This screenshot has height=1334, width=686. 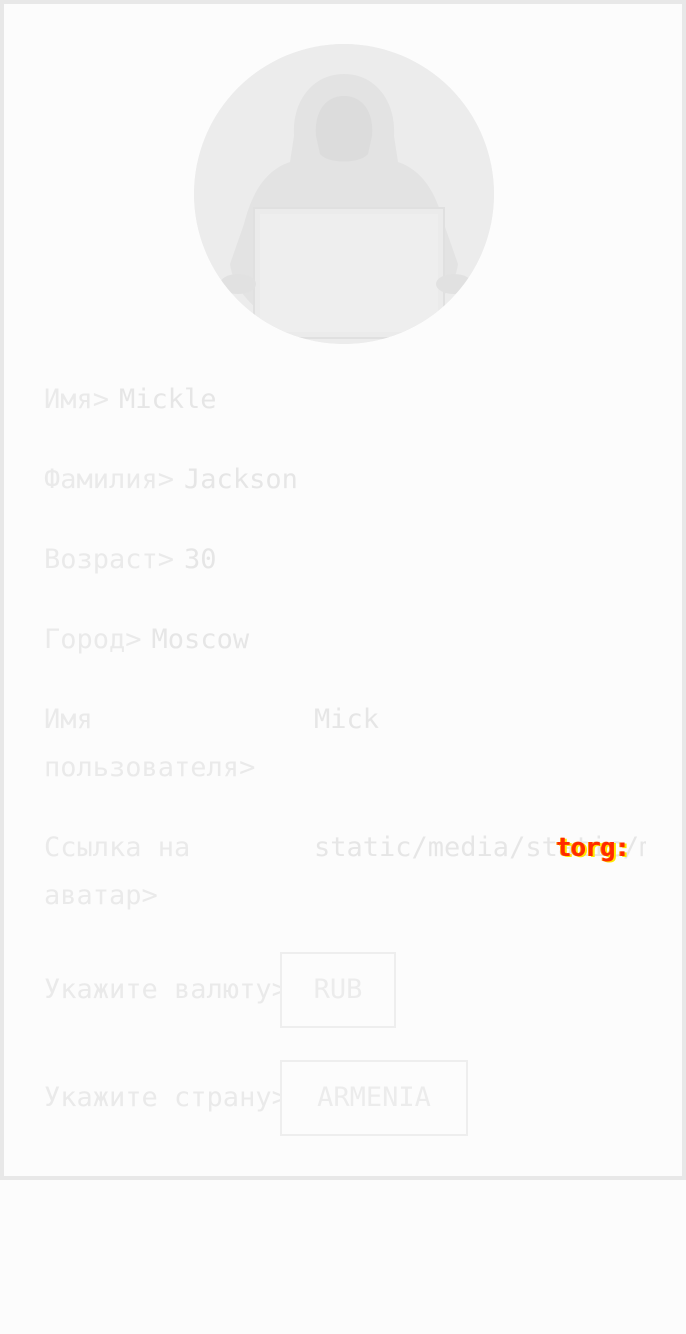 I want to click on last-name-row: Фамилия> Jackson, so click(x=171, y=480).